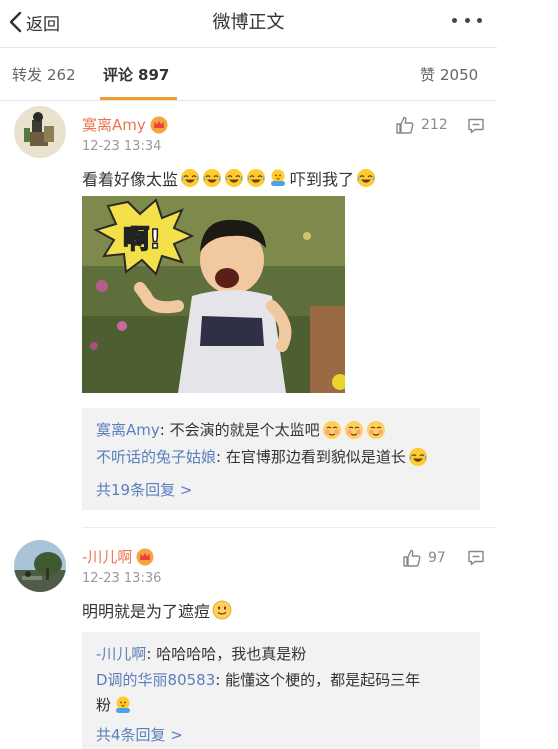 The height and width of the screenshot is (749, 558). I want to click on reply-line: D调的华丽80583: 能懂这个梗的，都是起码三年, so click(258, 679).